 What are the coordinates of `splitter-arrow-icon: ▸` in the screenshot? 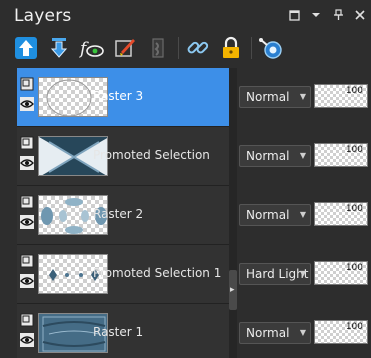 It's located at (232, 290).